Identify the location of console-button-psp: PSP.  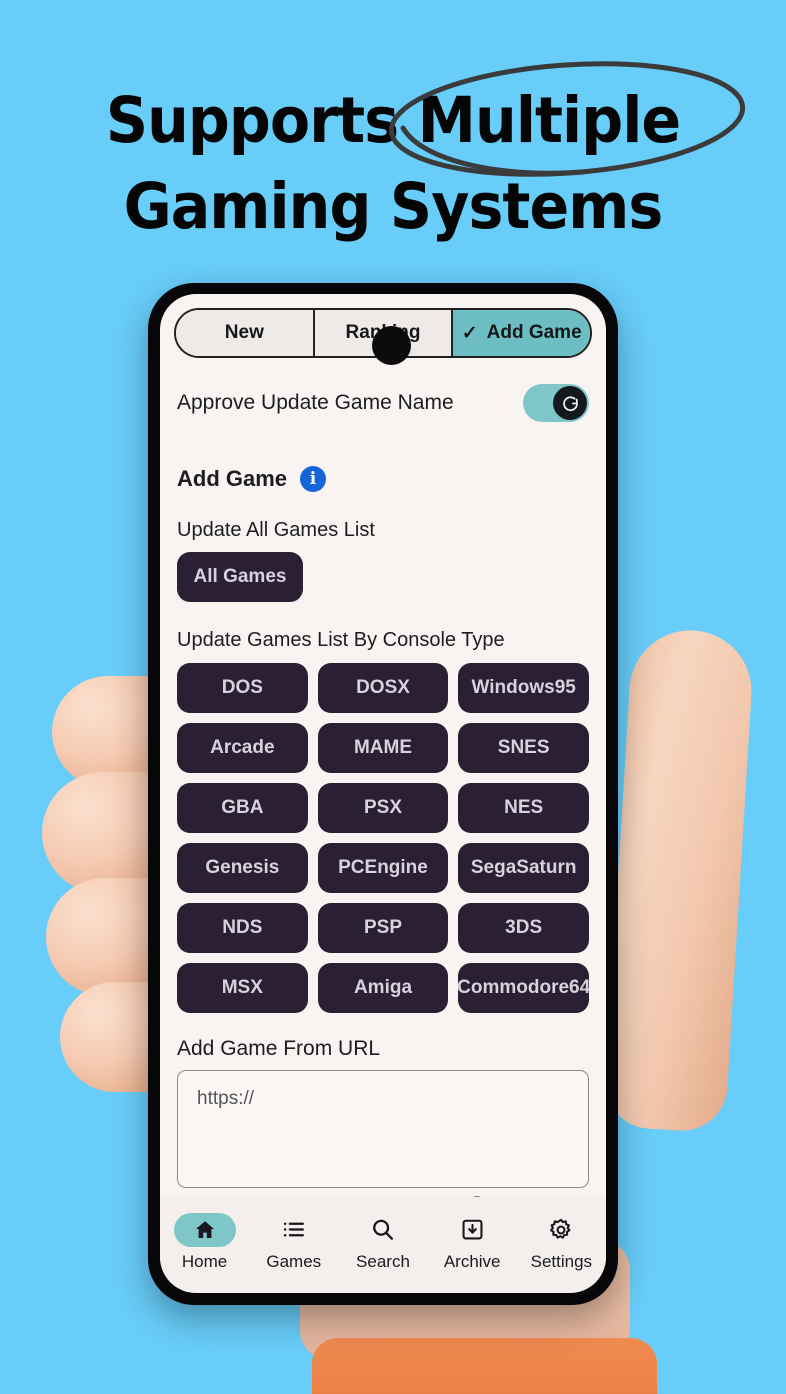
(383, 928).